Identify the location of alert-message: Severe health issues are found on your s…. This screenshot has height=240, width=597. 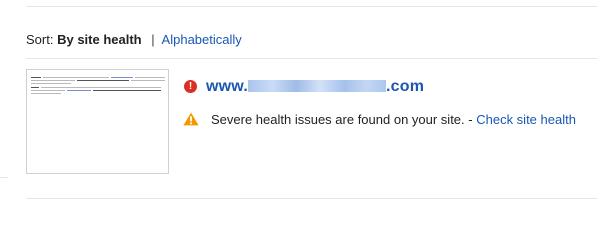
(338, 119).